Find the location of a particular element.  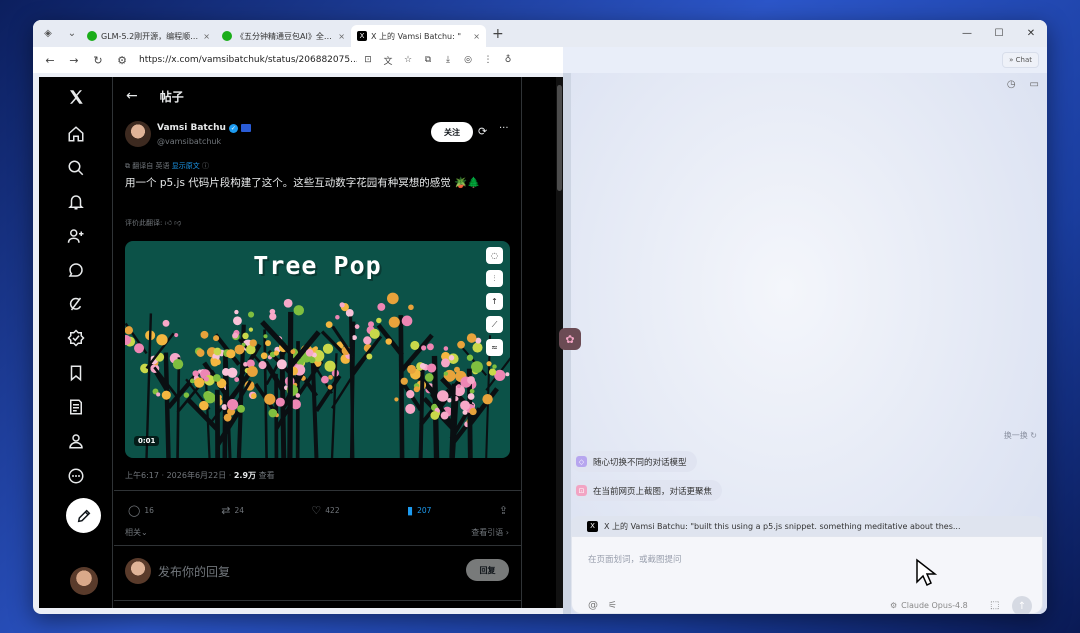

download-icon: ⤓ is located at coordinates (448, 60).